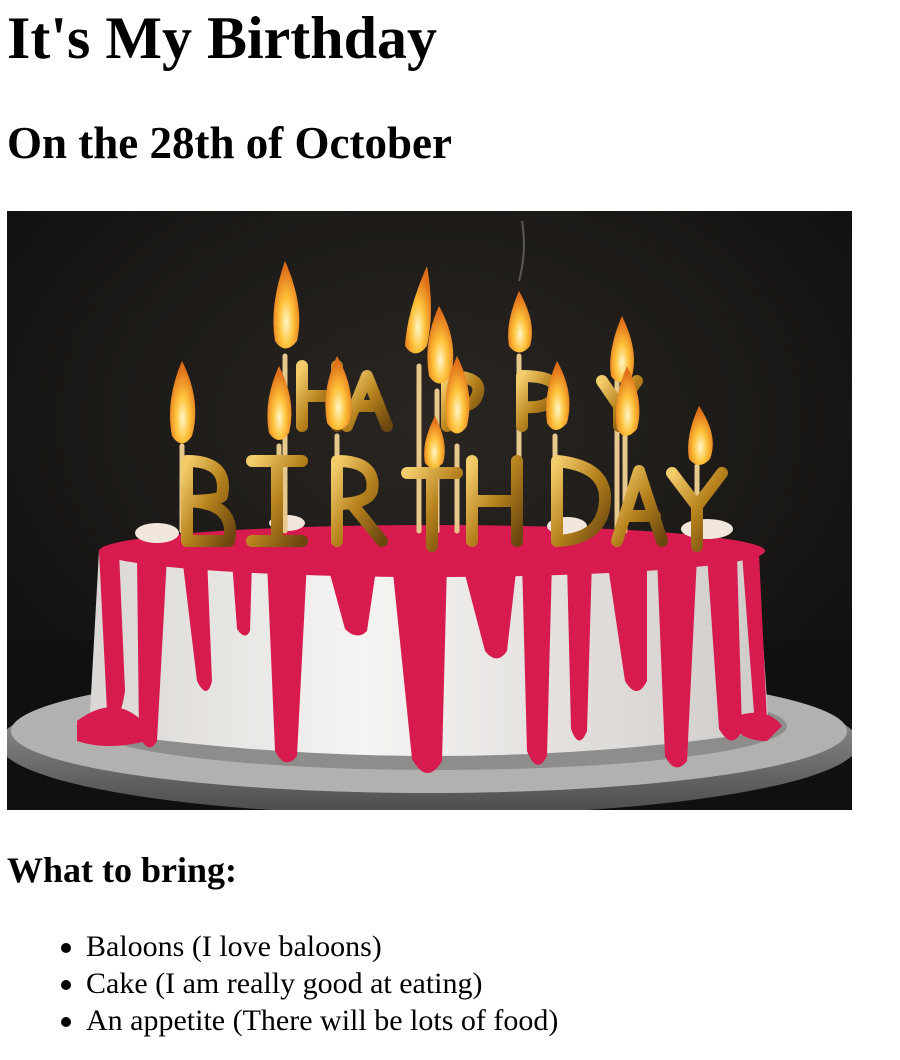 Image resolution: width=900 pixels, height=1060 pixels. What do you see at coordinates (284, 983) in the screenshot?
I see `list-item-label: Cake (I am really good at eating)` at bounding box center [284, 983].